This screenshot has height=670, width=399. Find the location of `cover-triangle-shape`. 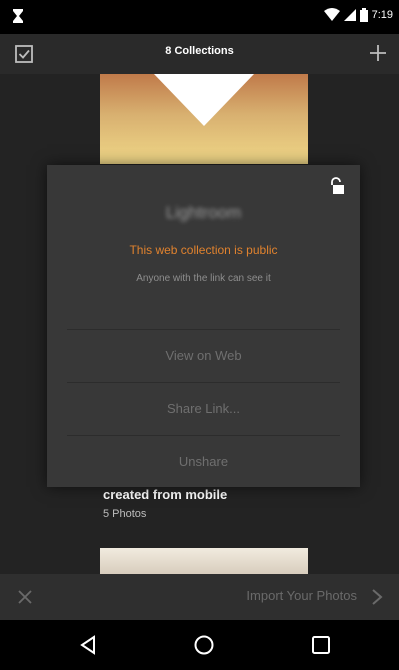

cover-triangle-shape is located at coordinates (204, 100).